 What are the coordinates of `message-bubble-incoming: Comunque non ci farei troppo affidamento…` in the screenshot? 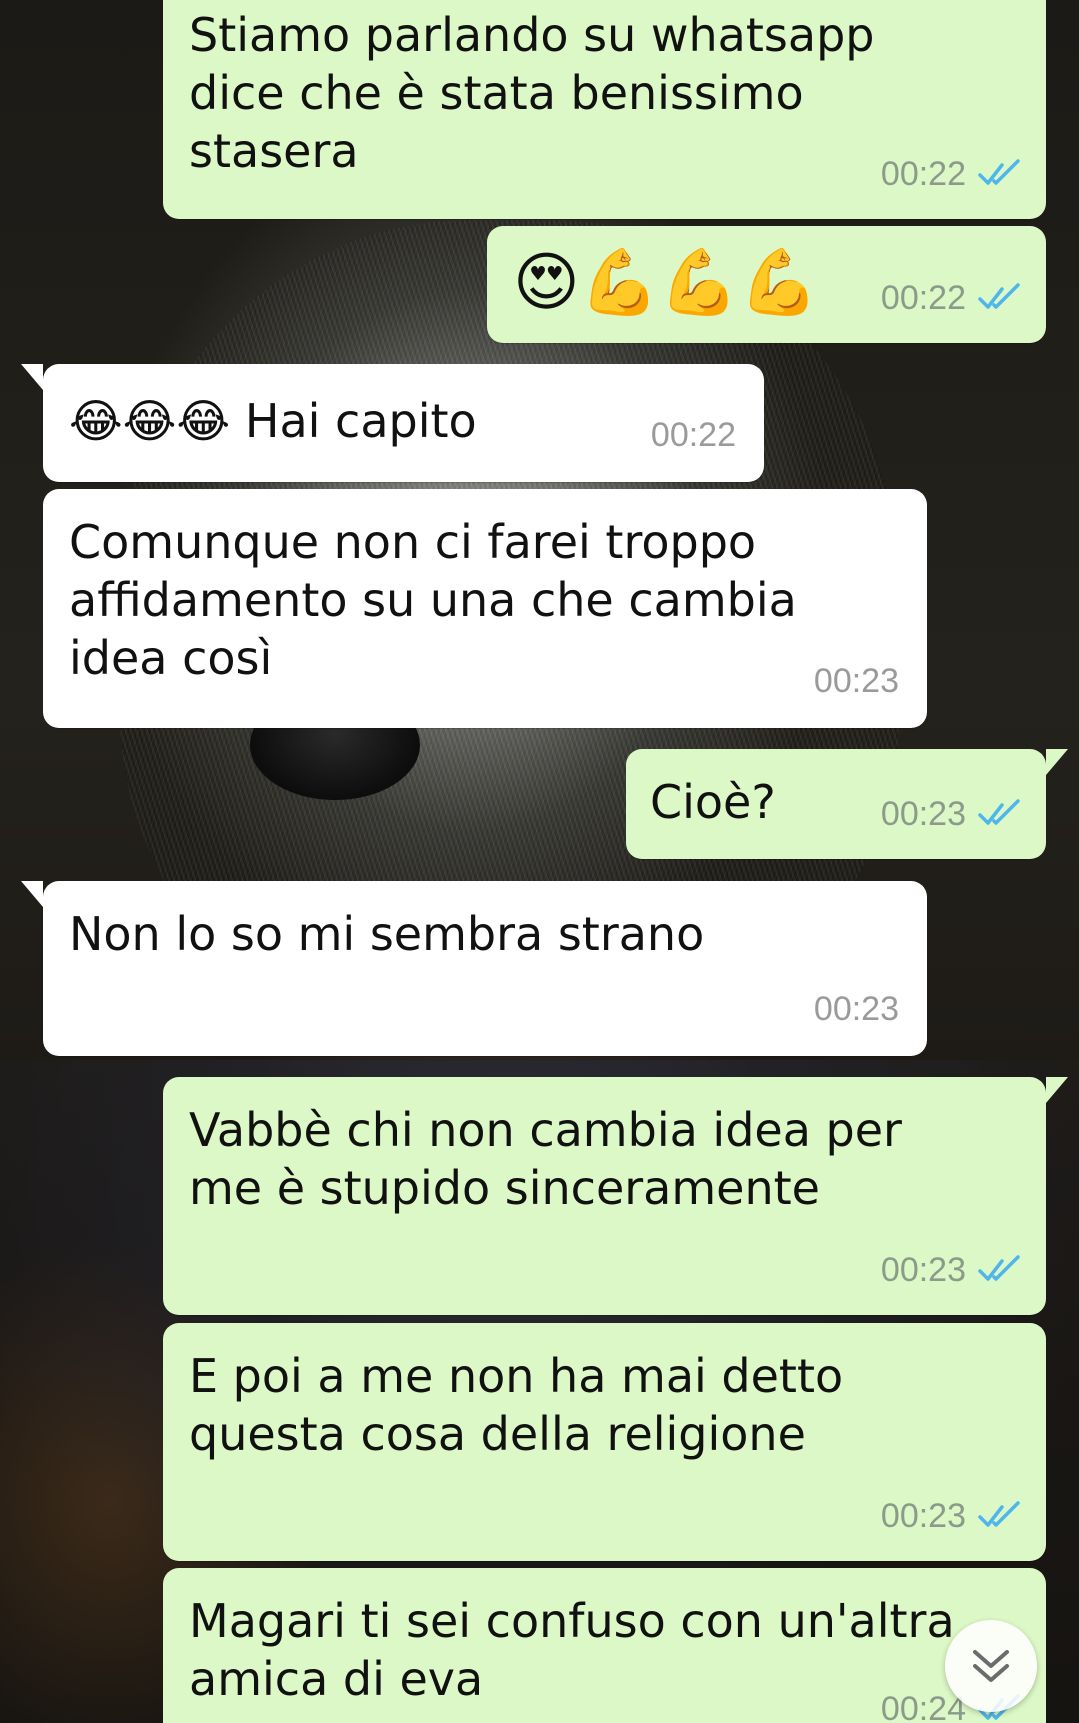 It's located at (485, 608).